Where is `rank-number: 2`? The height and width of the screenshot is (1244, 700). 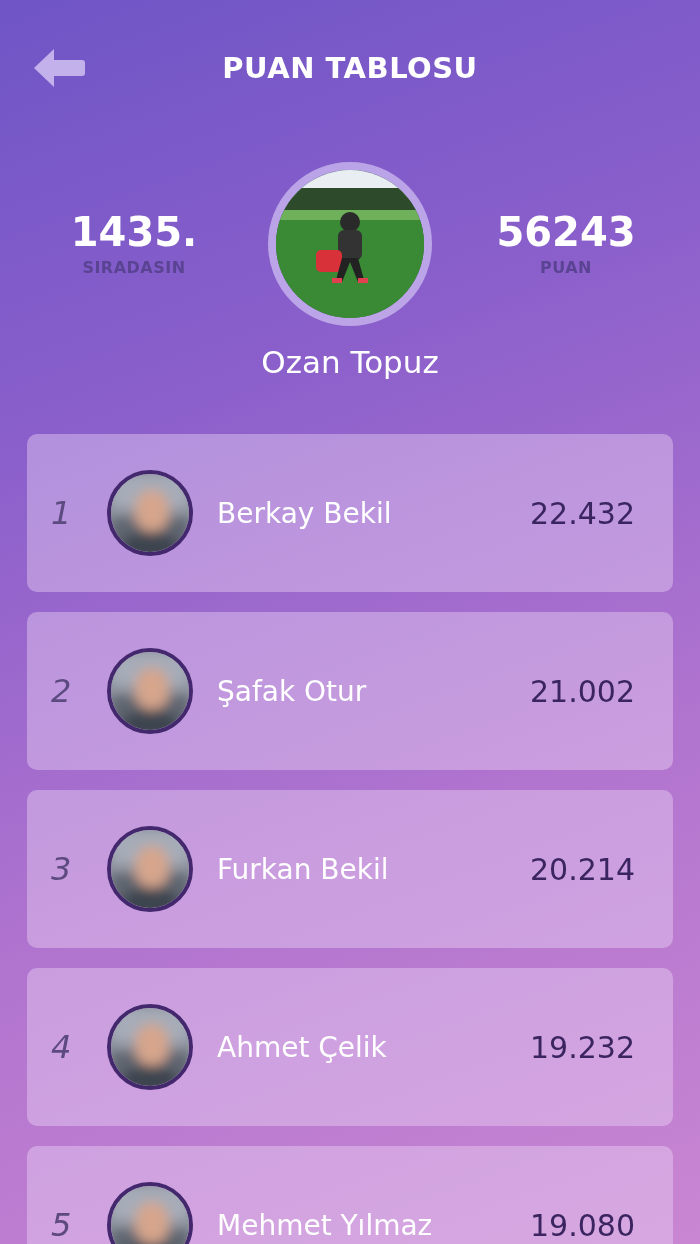 rank-number: 2 is located at coordinates (62, 691).